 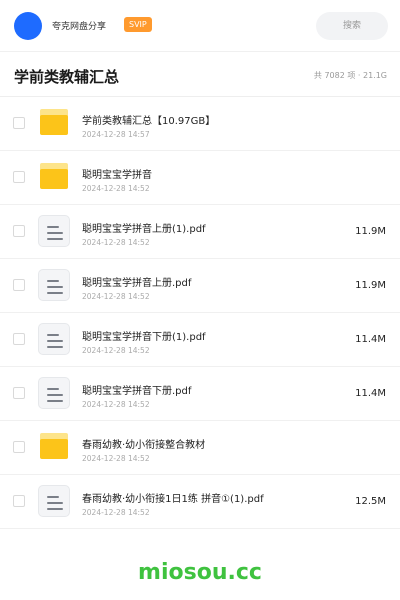 What do you see at coordinates (144, 335) in the screenshot?
I see `file-name: 聪明宝宝学拼音下册(1).pdf` at bounding box center [144, 335].